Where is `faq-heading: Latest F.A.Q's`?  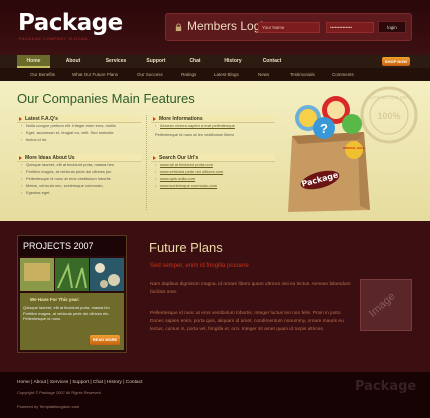
faq-heading: Latest F.A.Q's is located at coordinates (79, 119).